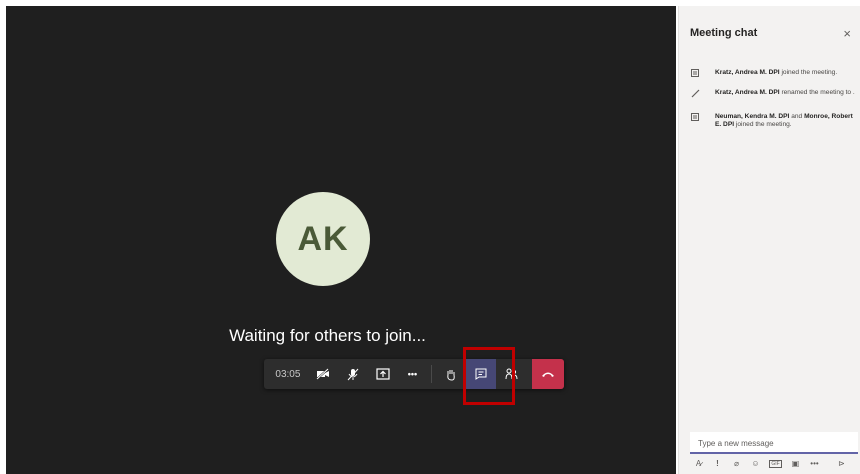 The height and width of the screenshot is (474, 860). Describe the element at coordinates (755, 463) in the screenshot. I see `emoji-icon: ☺` at that location.